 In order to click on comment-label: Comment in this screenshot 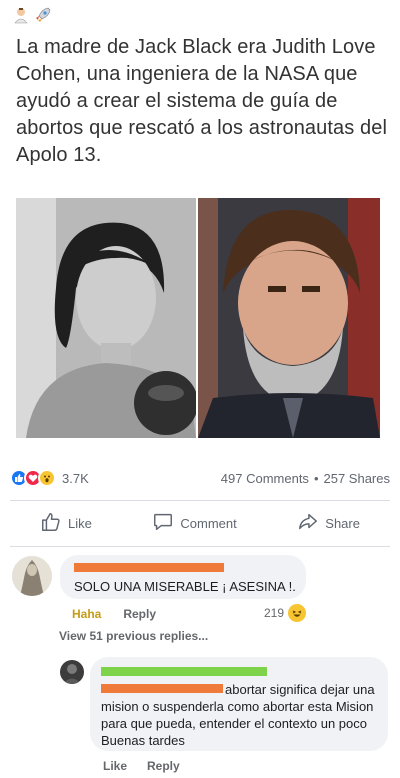, I will do `click(208, 523)`.